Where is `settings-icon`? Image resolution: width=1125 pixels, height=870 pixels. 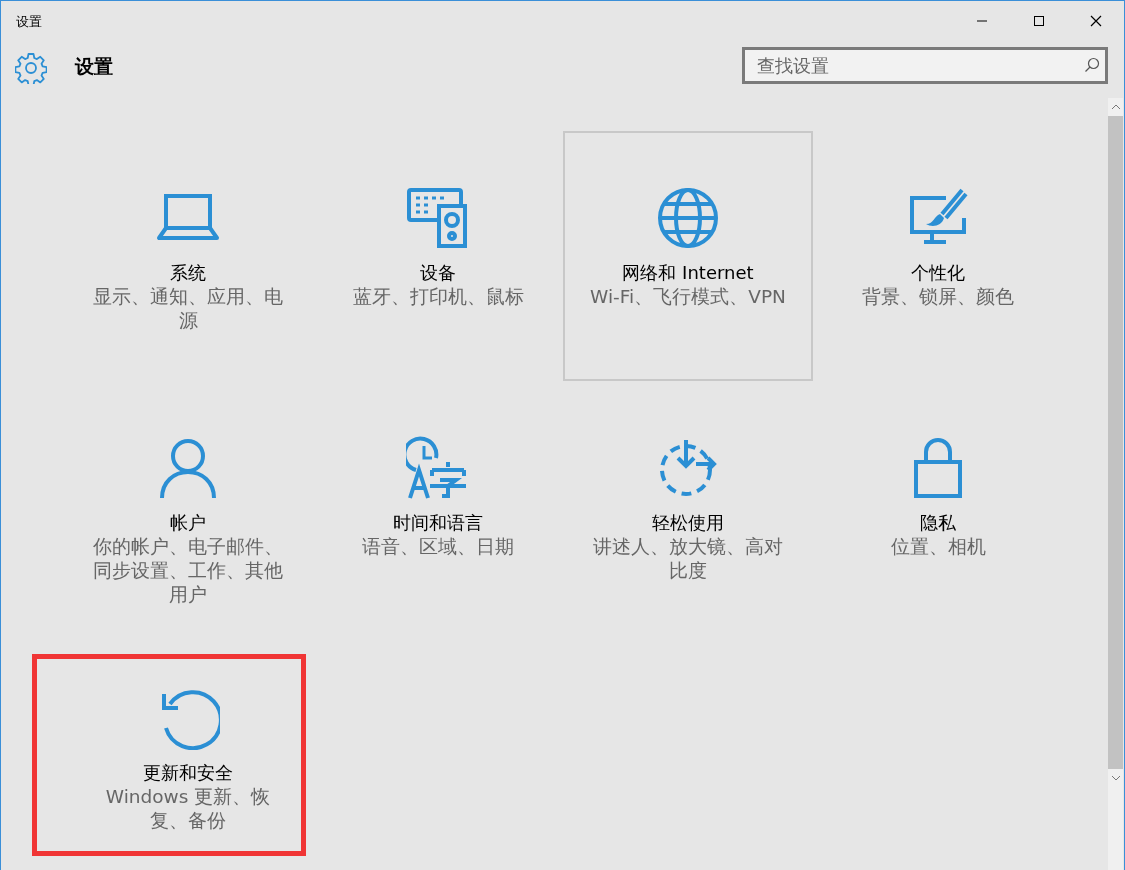
settings-icon is located at coordinates (31, 67).